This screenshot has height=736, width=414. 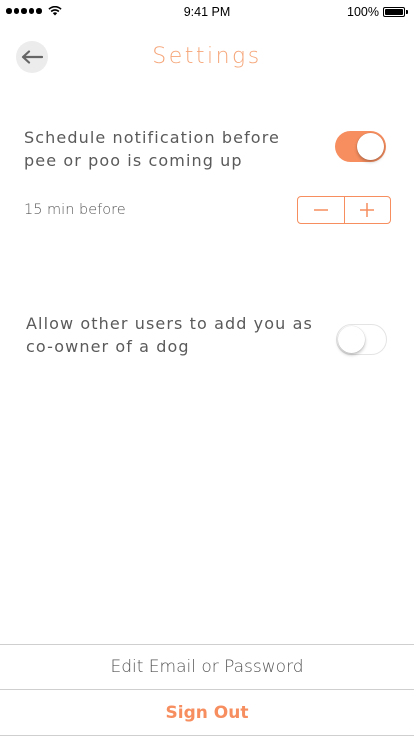 What do you see at coordinates (207, 667) in the screenshot?
I see `edit-email-password-button: Edit Email or Password` at bounding box center [207, 667].